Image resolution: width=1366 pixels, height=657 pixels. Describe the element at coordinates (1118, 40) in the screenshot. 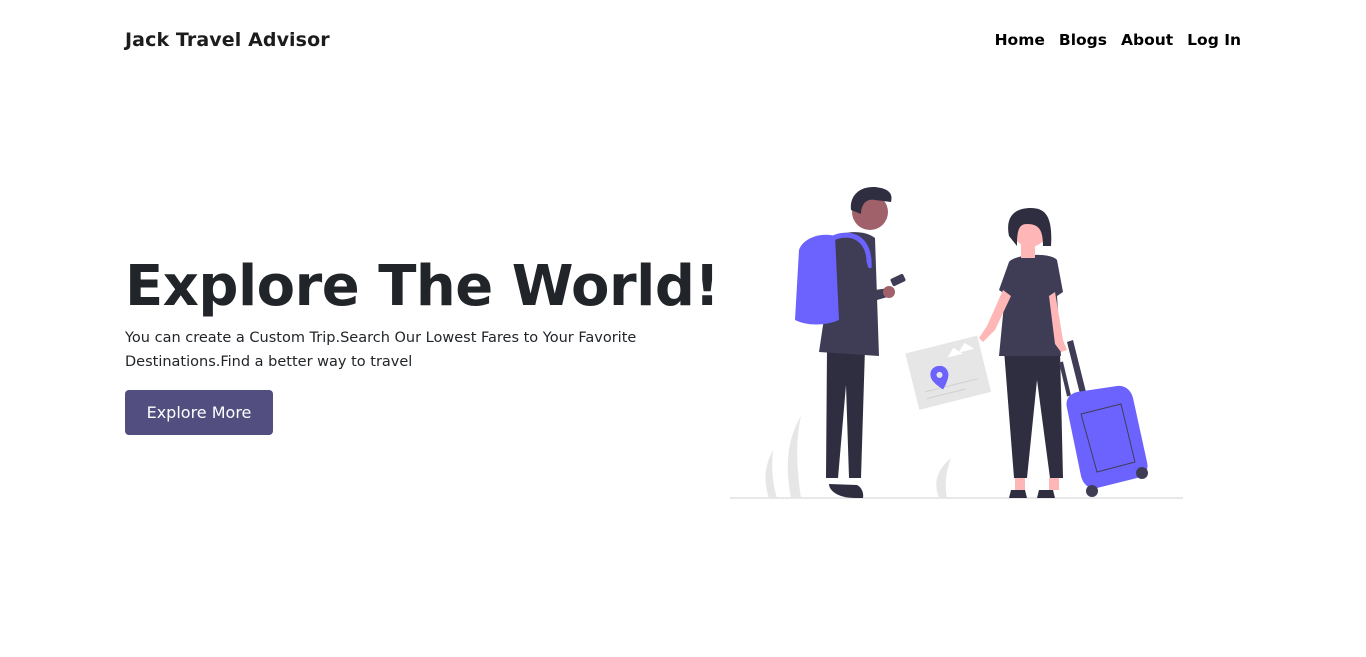

I see `main-nav: Home Blogs About Log In` at that location.